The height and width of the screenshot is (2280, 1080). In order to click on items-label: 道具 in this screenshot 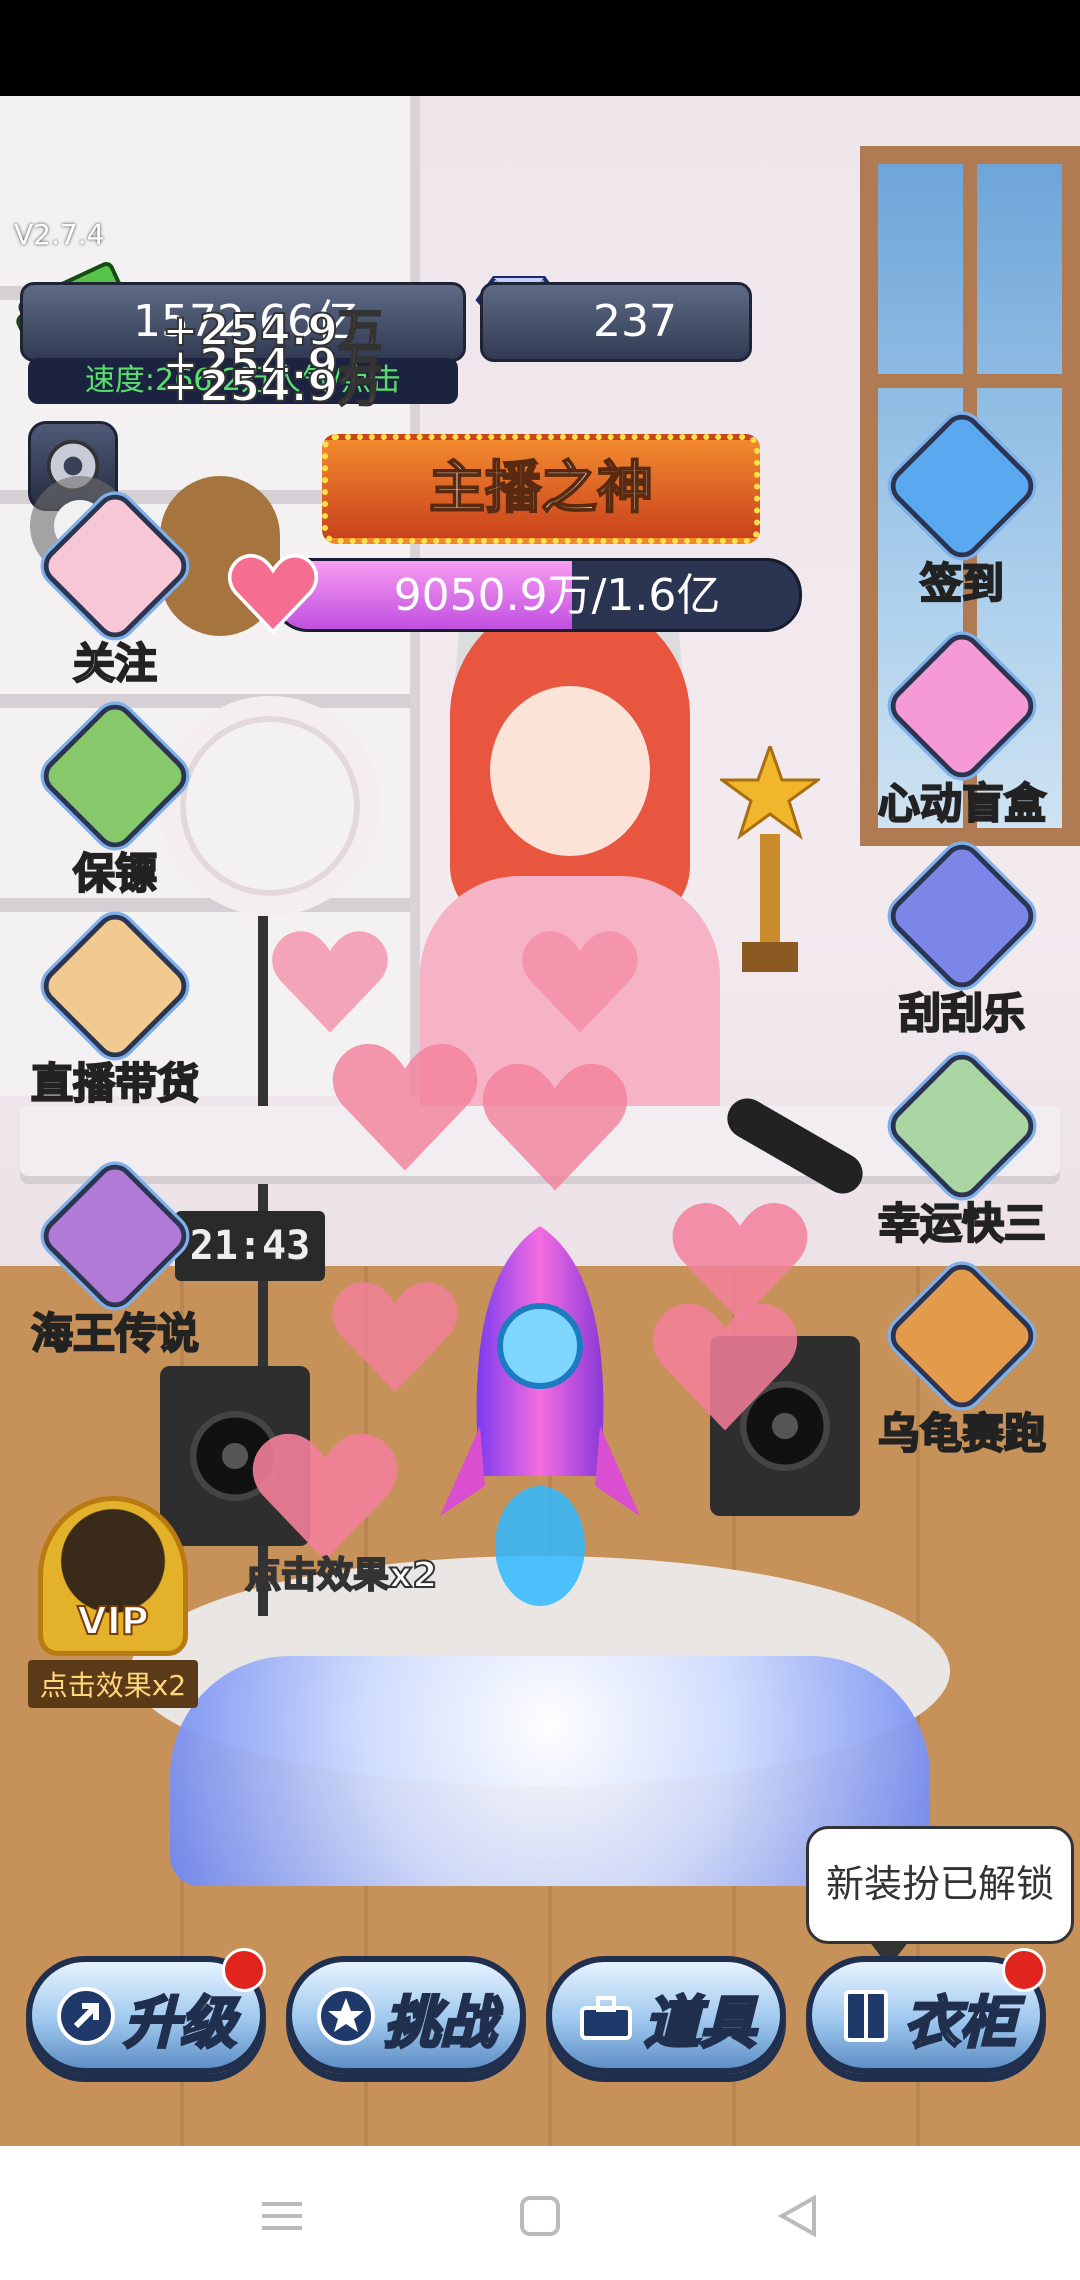, I will do `click(700, 2024)`.